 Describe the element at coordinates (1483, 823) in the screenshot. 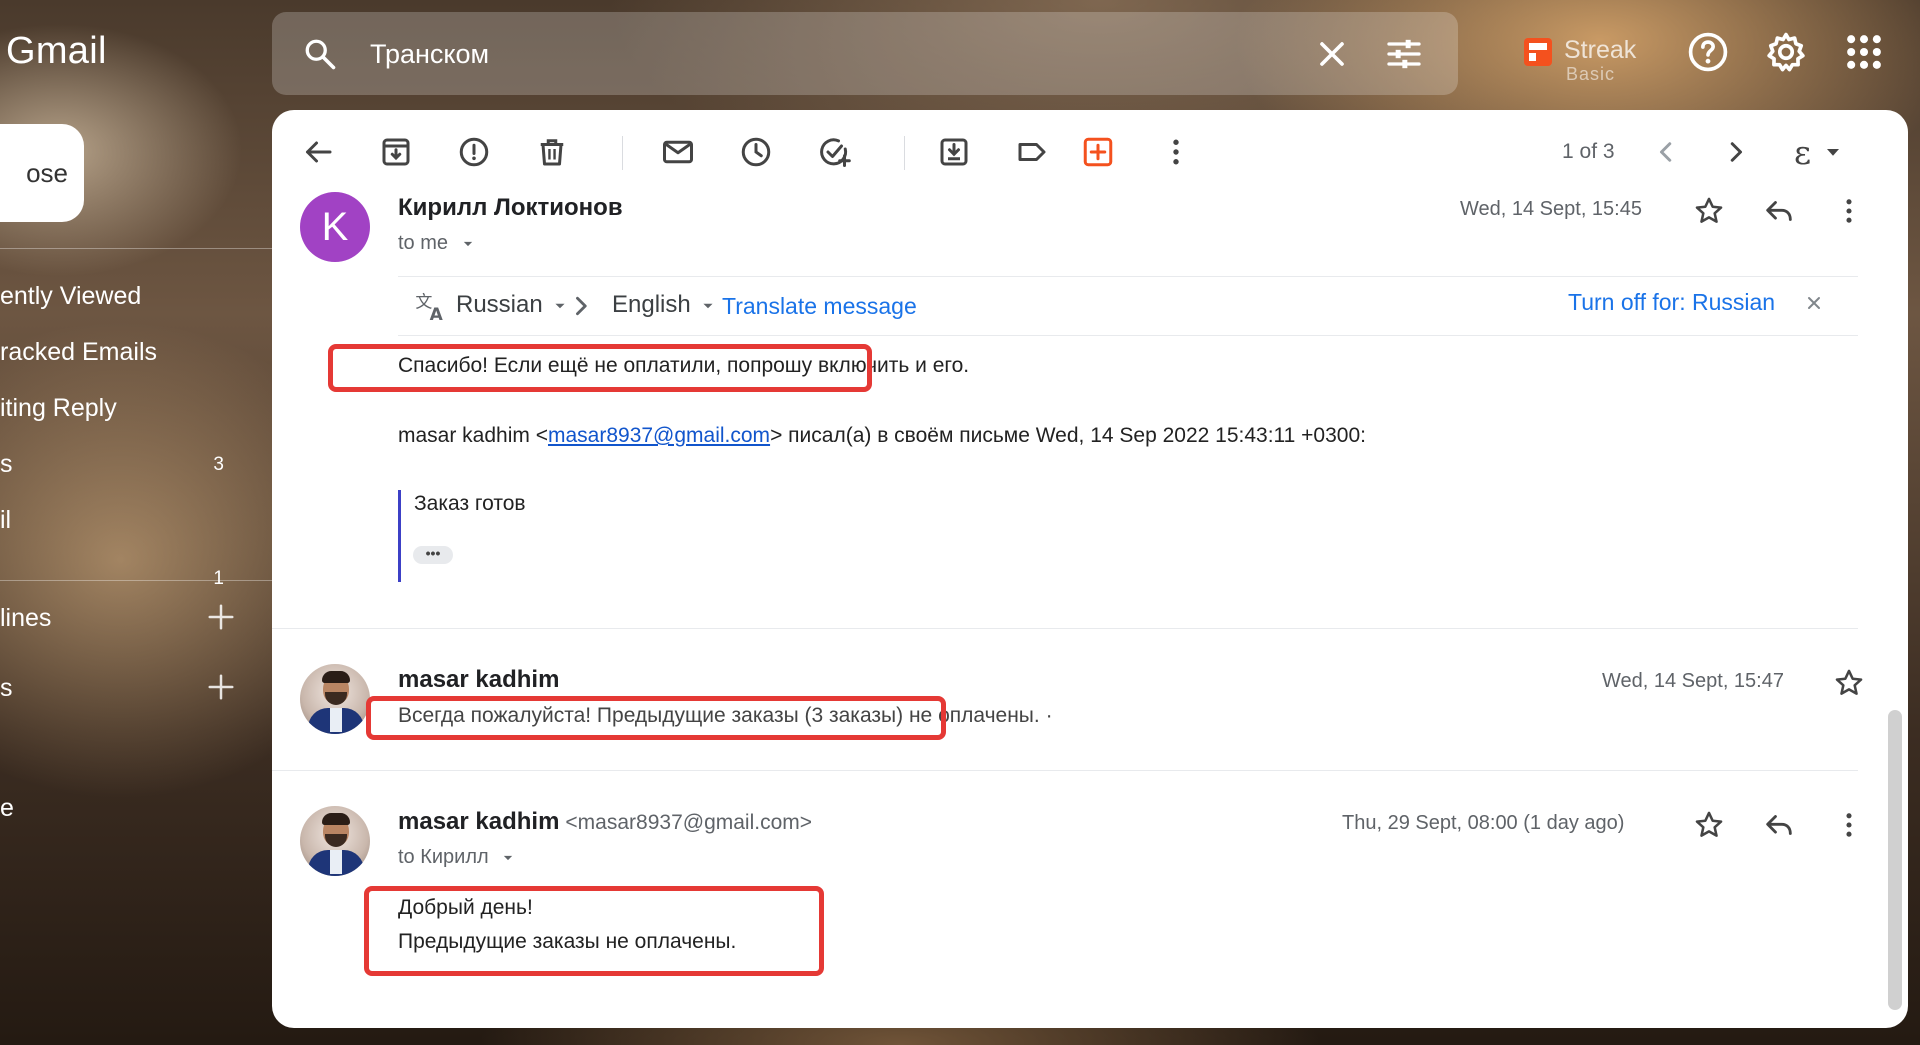

I see `message-date: Thu, 29 Sept, 08:00 (1 day ago)` at that location.